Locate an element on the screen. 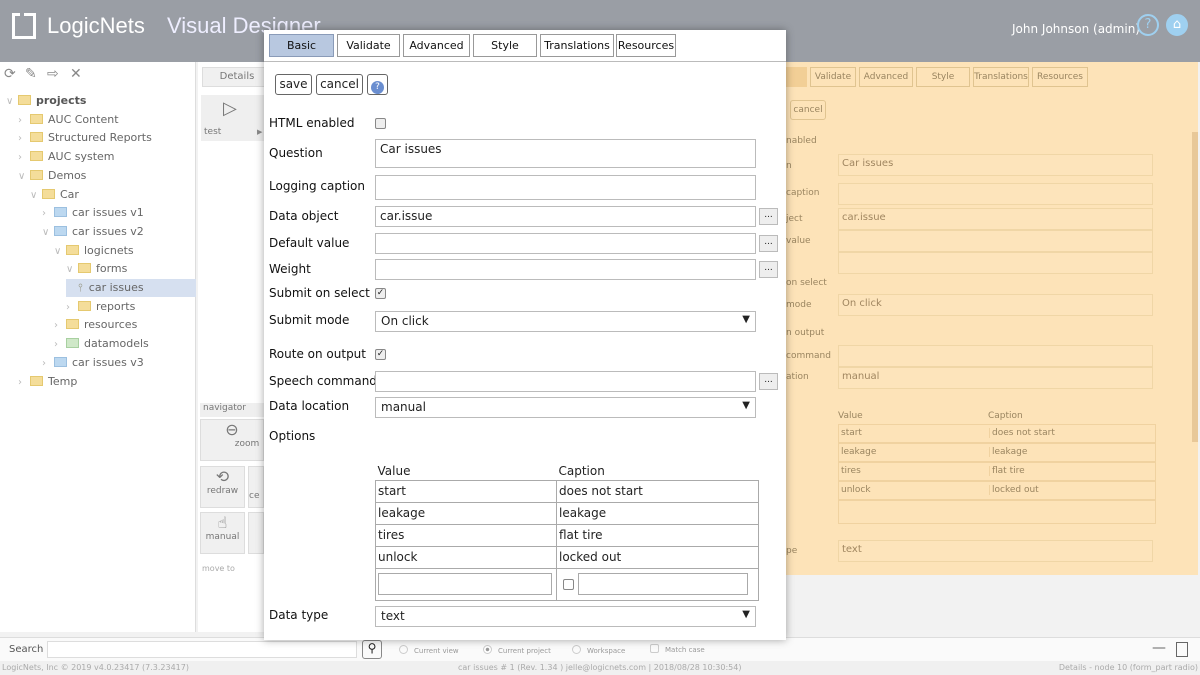  bg-scrollbar is located at coordinates (1195, 287).